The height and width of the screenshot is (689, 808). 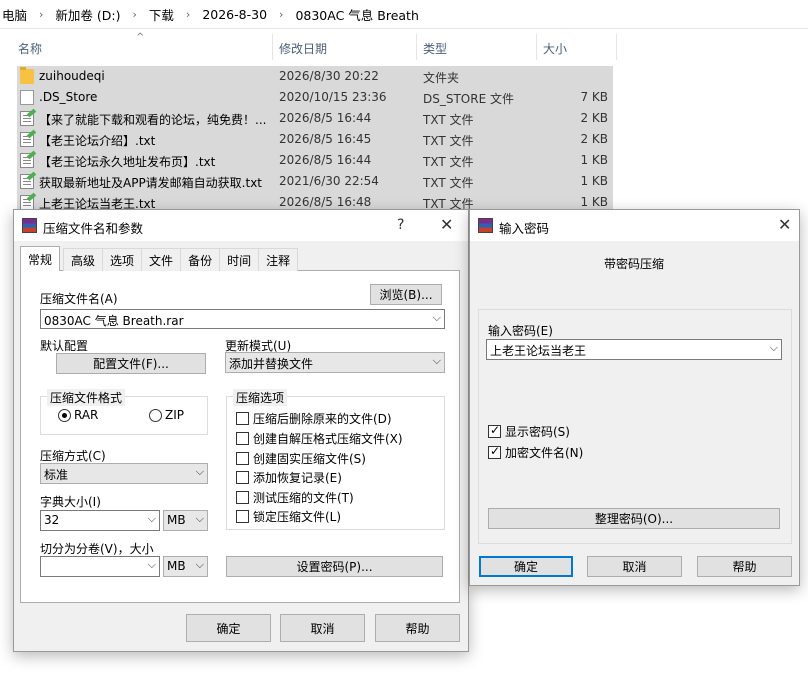 I want to click on tab-time: 时间, so click(x=239, y=259).